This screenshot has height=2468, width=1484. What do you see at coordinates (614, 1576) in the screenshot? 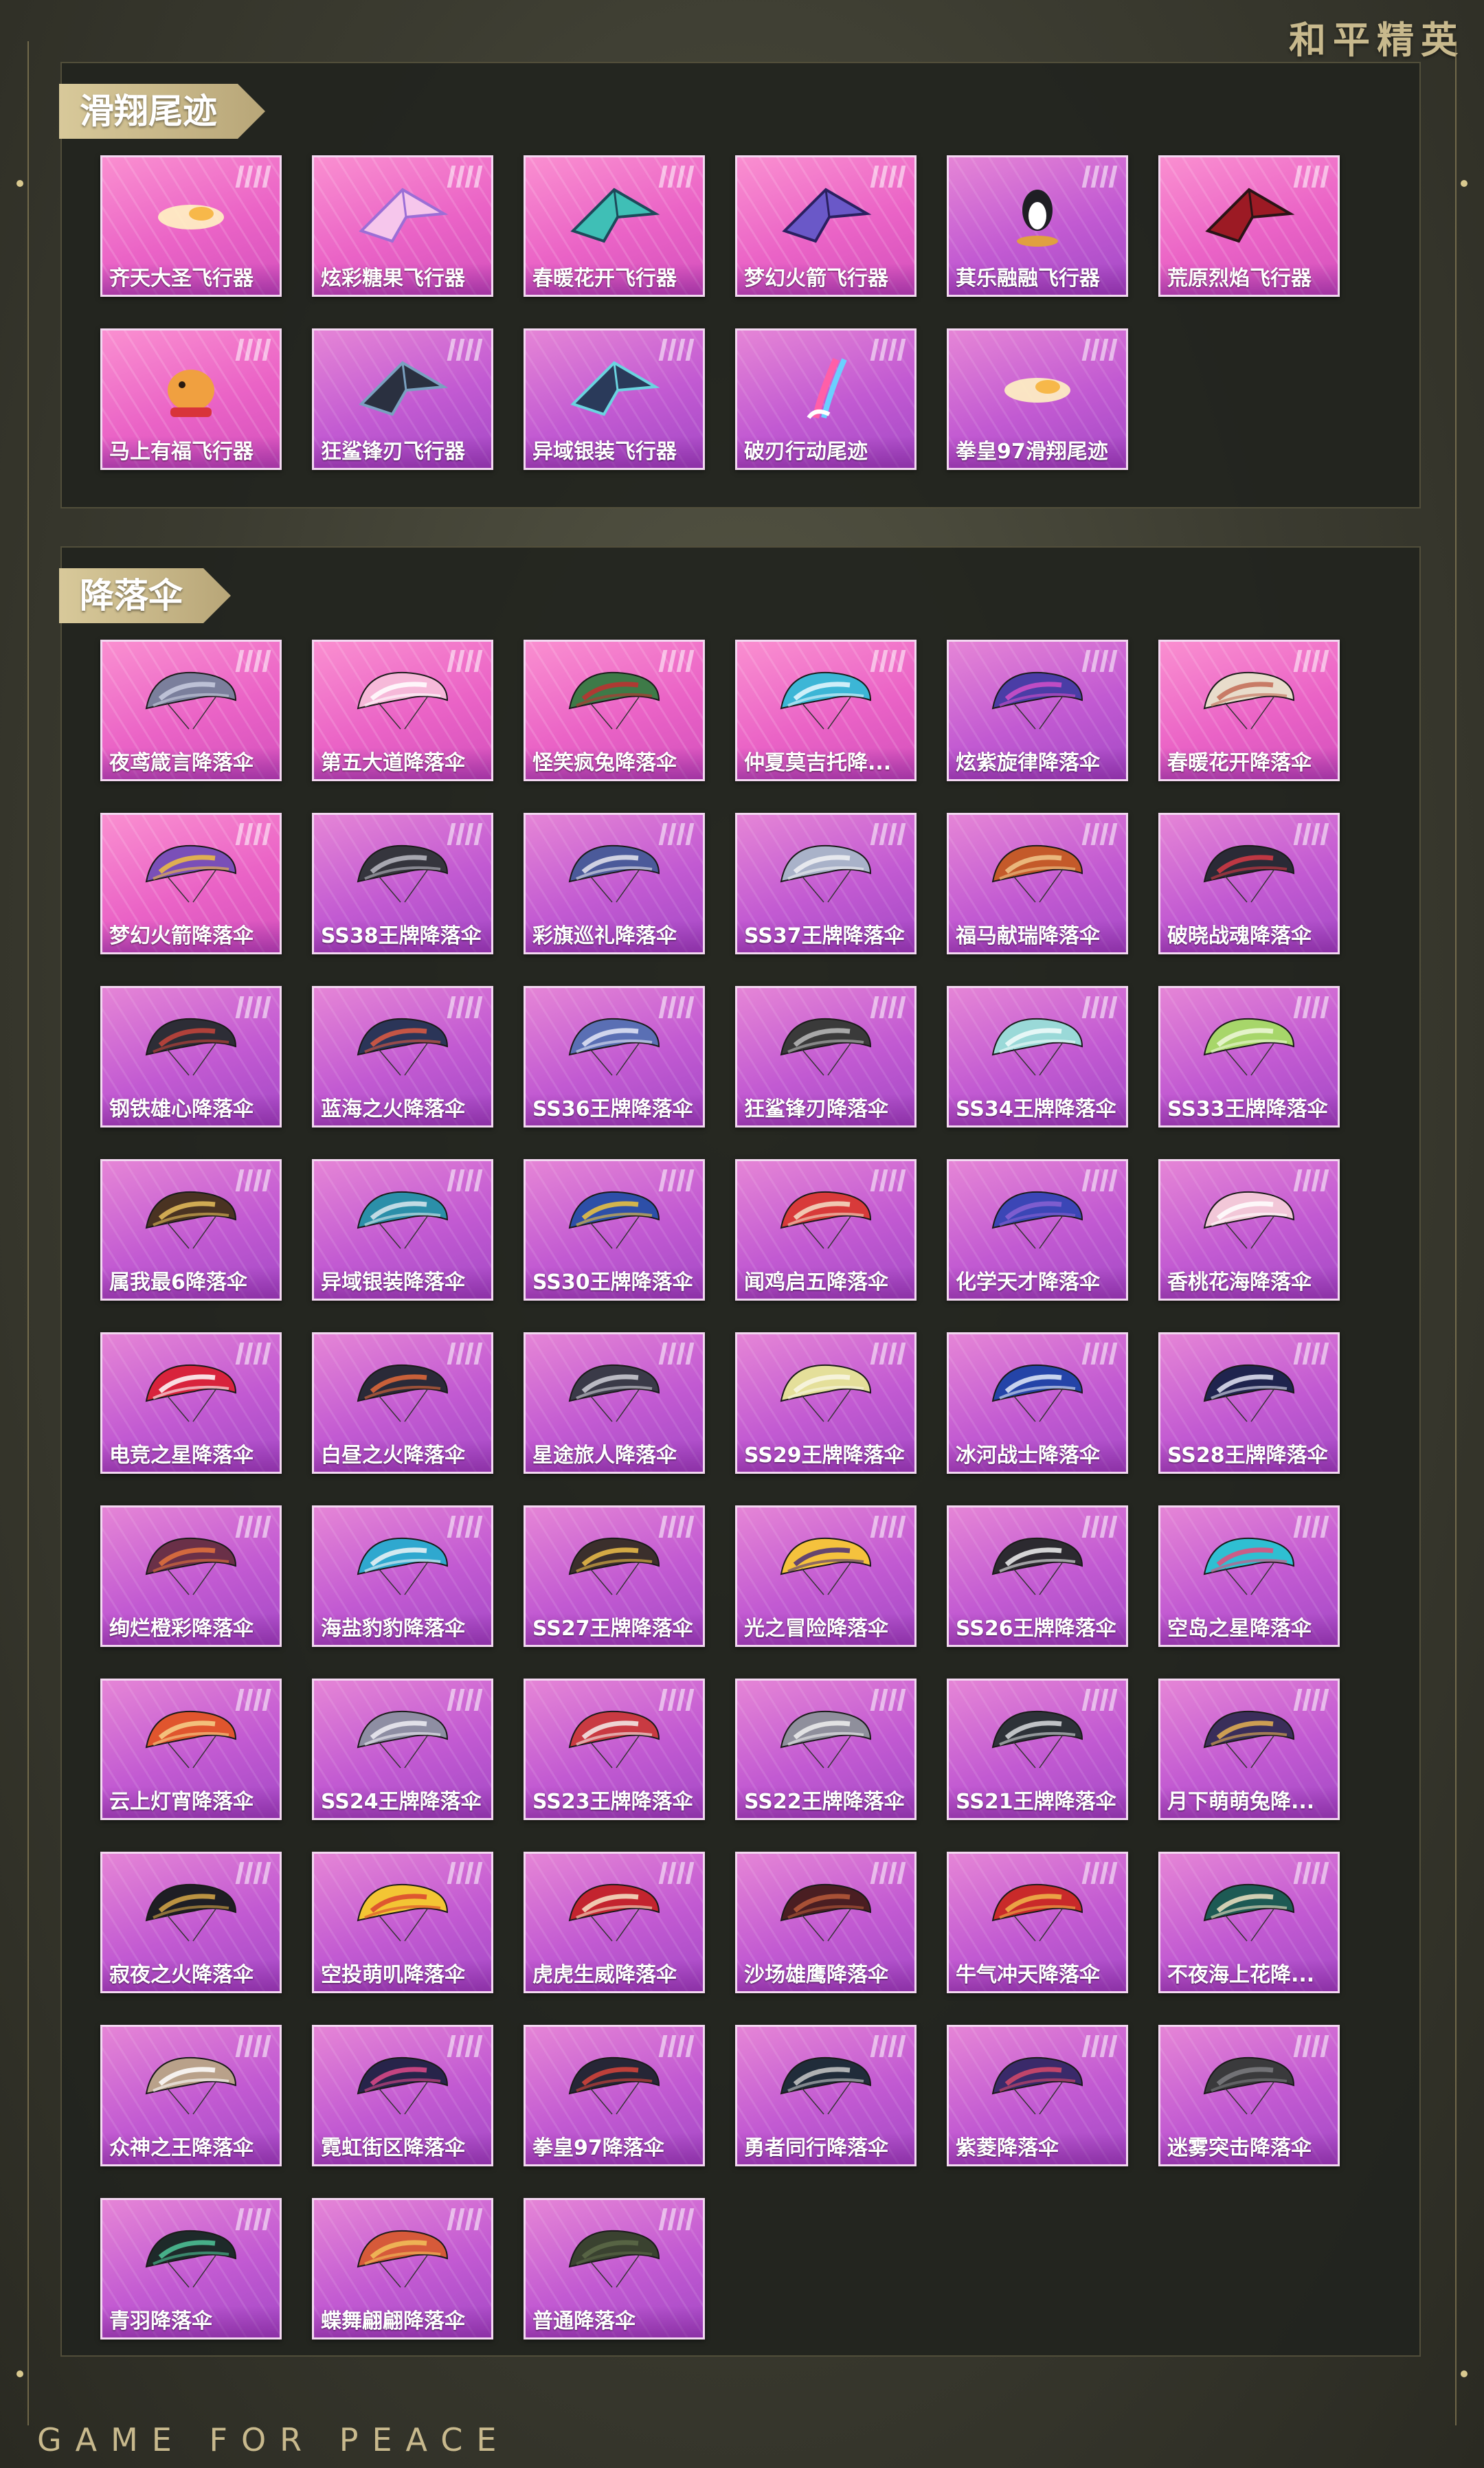
I see `parachute-card: SS27王牌降落伞` at bounding box center [614, 1576].